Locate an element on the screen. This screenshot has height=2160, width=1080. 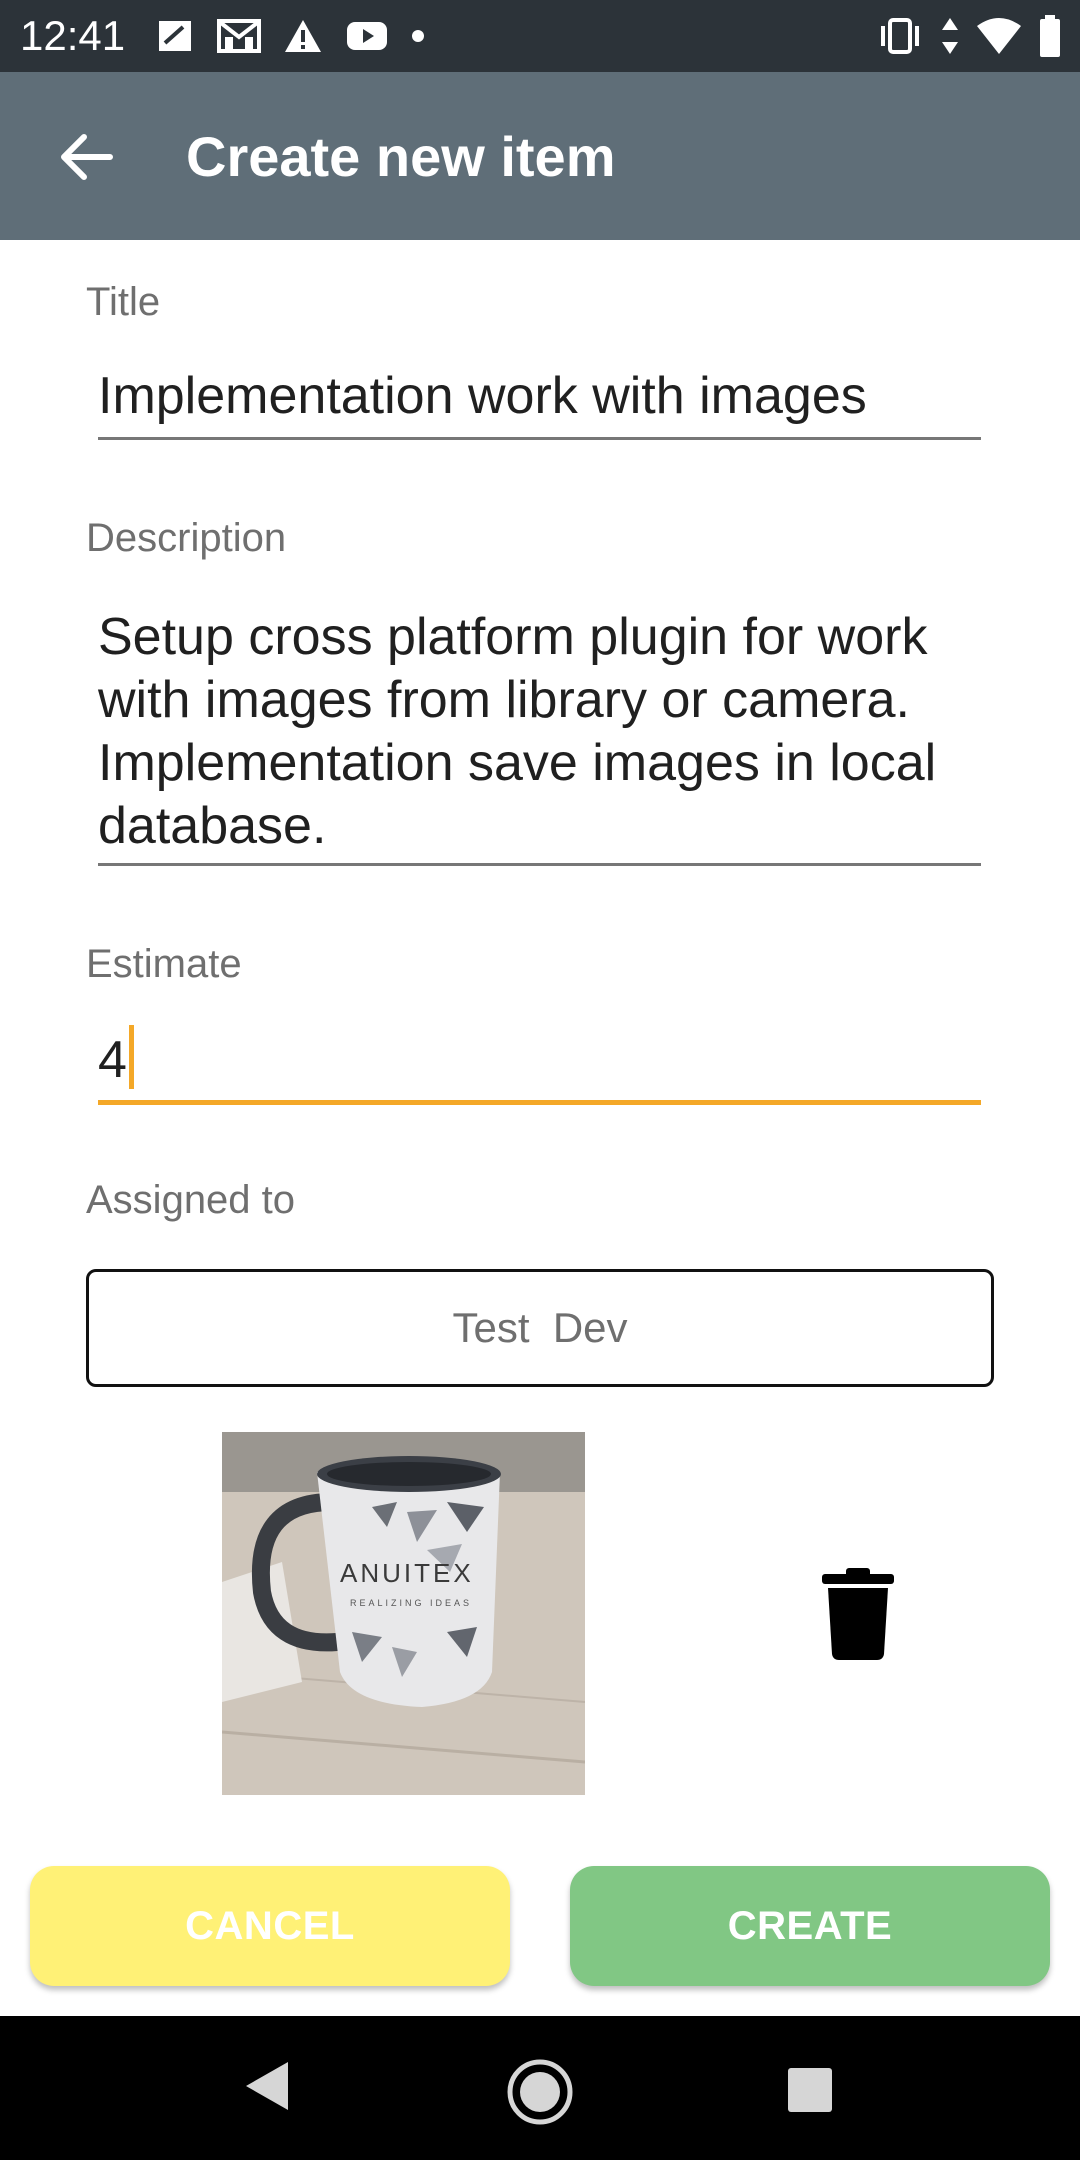
status-time: 12:41 is located at coordinates (73, 35).